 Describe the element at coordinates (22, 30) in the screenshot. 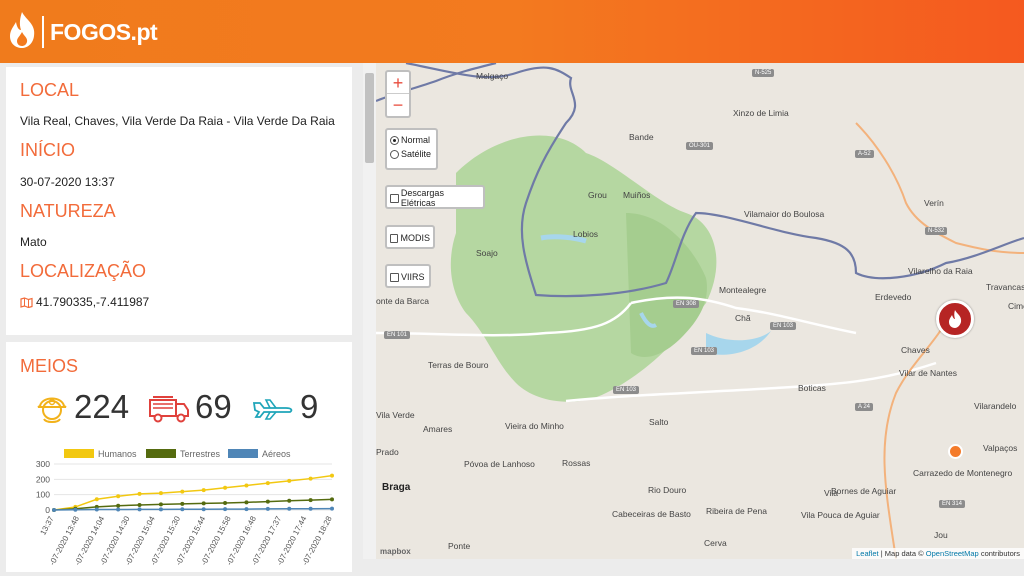

I see `fire-logo-icon` at that location.